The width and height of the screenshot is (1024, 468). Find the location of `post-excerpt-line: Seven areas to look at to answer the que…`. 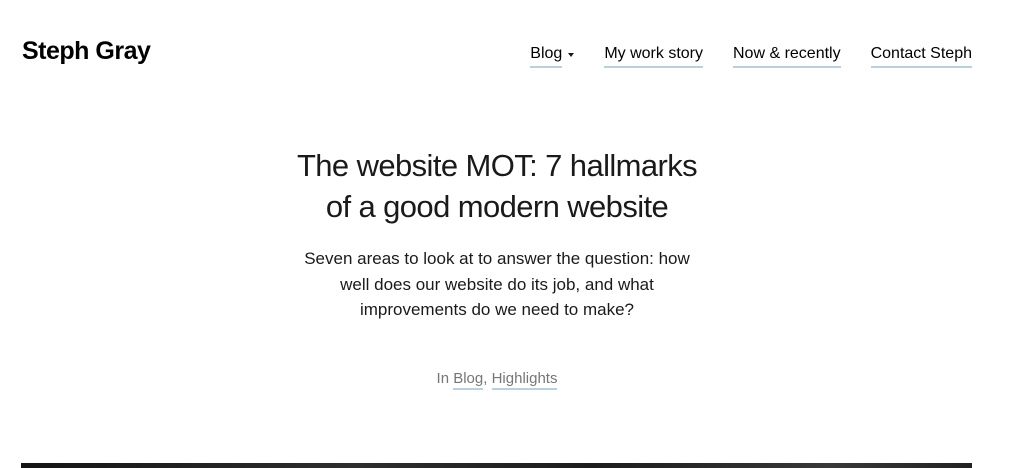

post-excerpt-line: Seven areas to look at to answer the que… is located at coordinates (497, 258).